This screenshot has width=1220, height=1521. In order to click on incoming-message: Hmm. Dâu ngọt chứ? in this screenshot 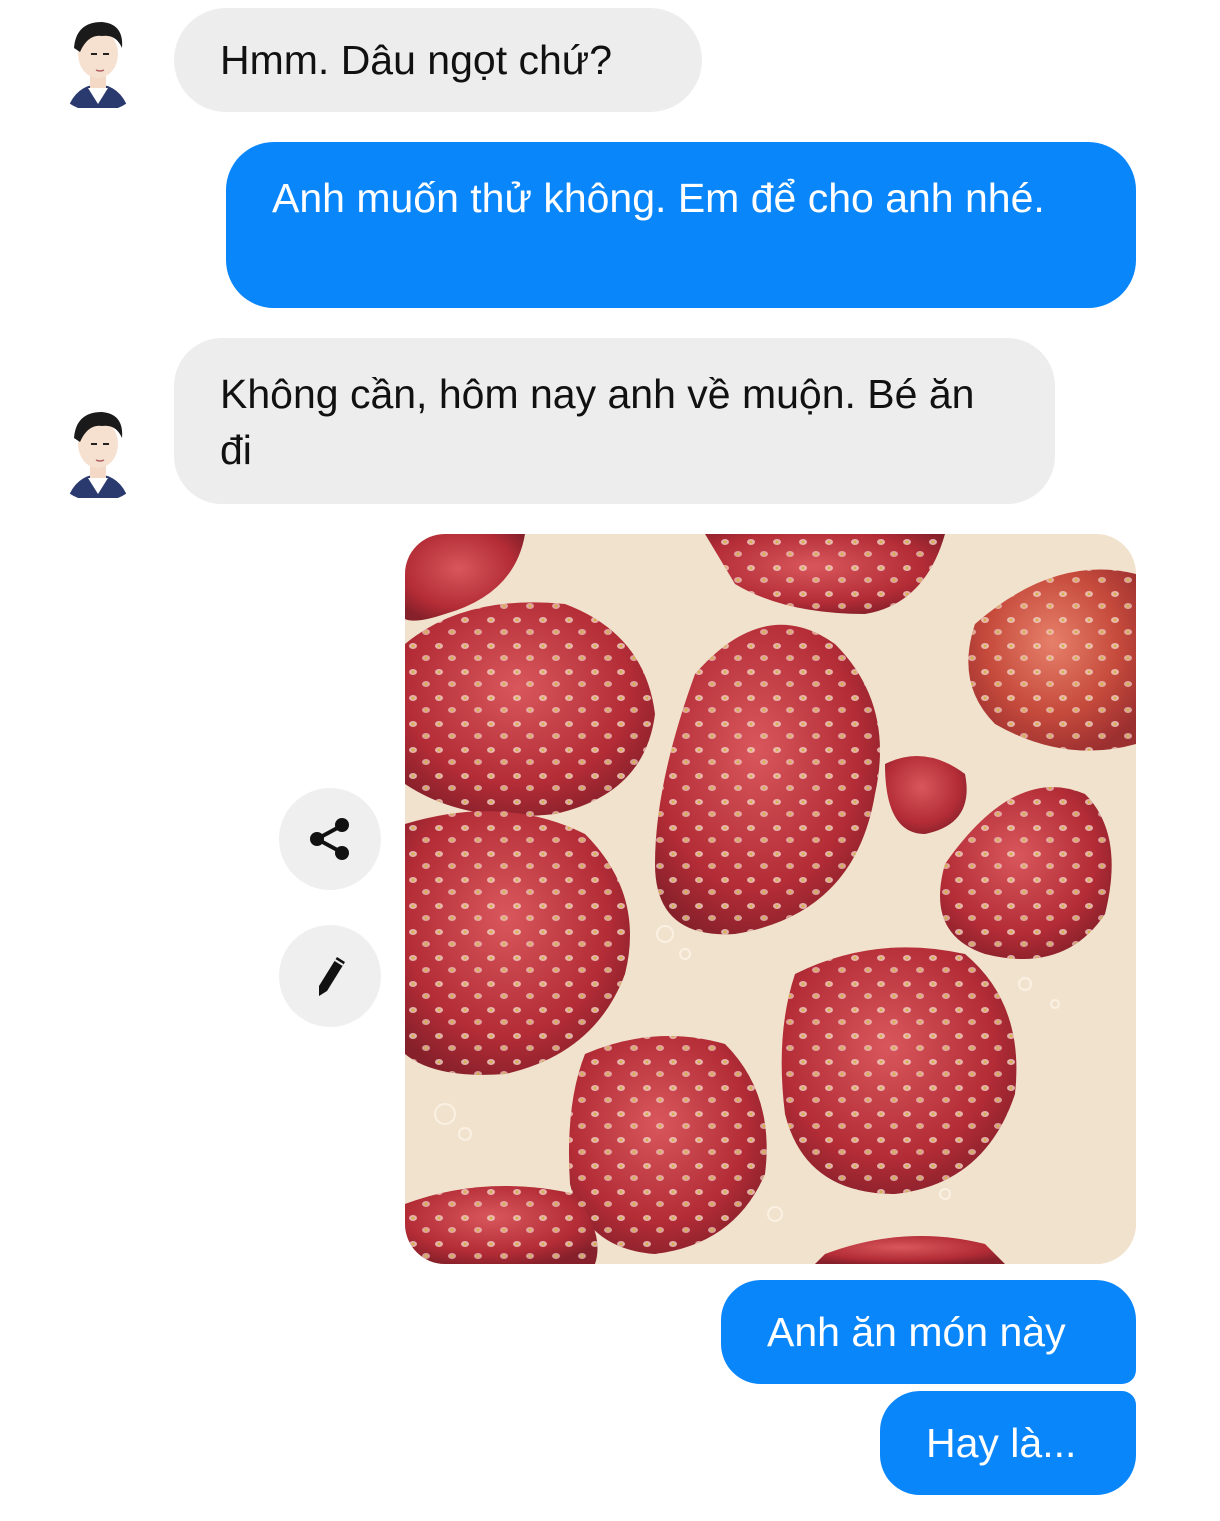, I will do `click(438, 60)`.